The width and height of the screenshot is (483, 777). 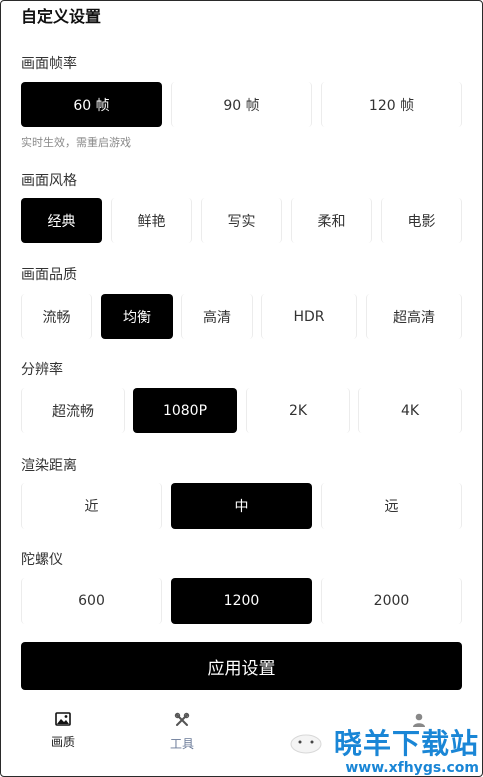 What do you see at coordinates (182, 721) in the screenshot?
I see `tools-icon` at bounding box center [182, 721].